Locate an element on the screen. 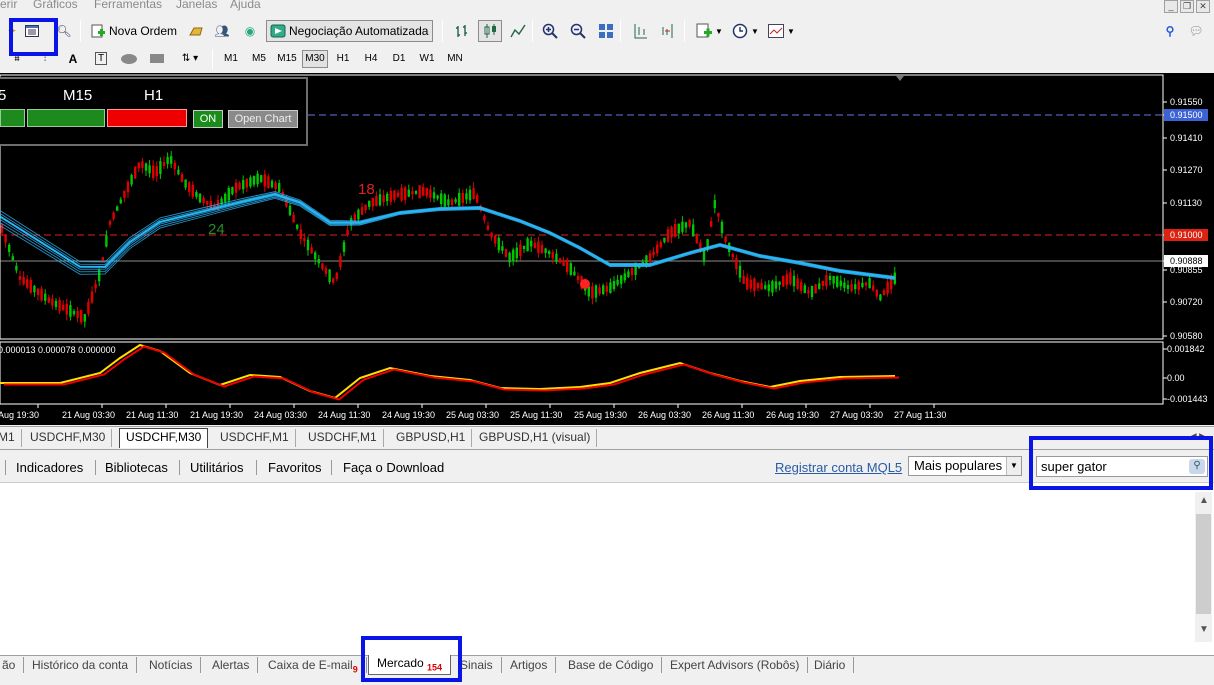 The width and height of the screenshot is (1214, 685). signal-button: ◉ is located at coordinates (250, 31).